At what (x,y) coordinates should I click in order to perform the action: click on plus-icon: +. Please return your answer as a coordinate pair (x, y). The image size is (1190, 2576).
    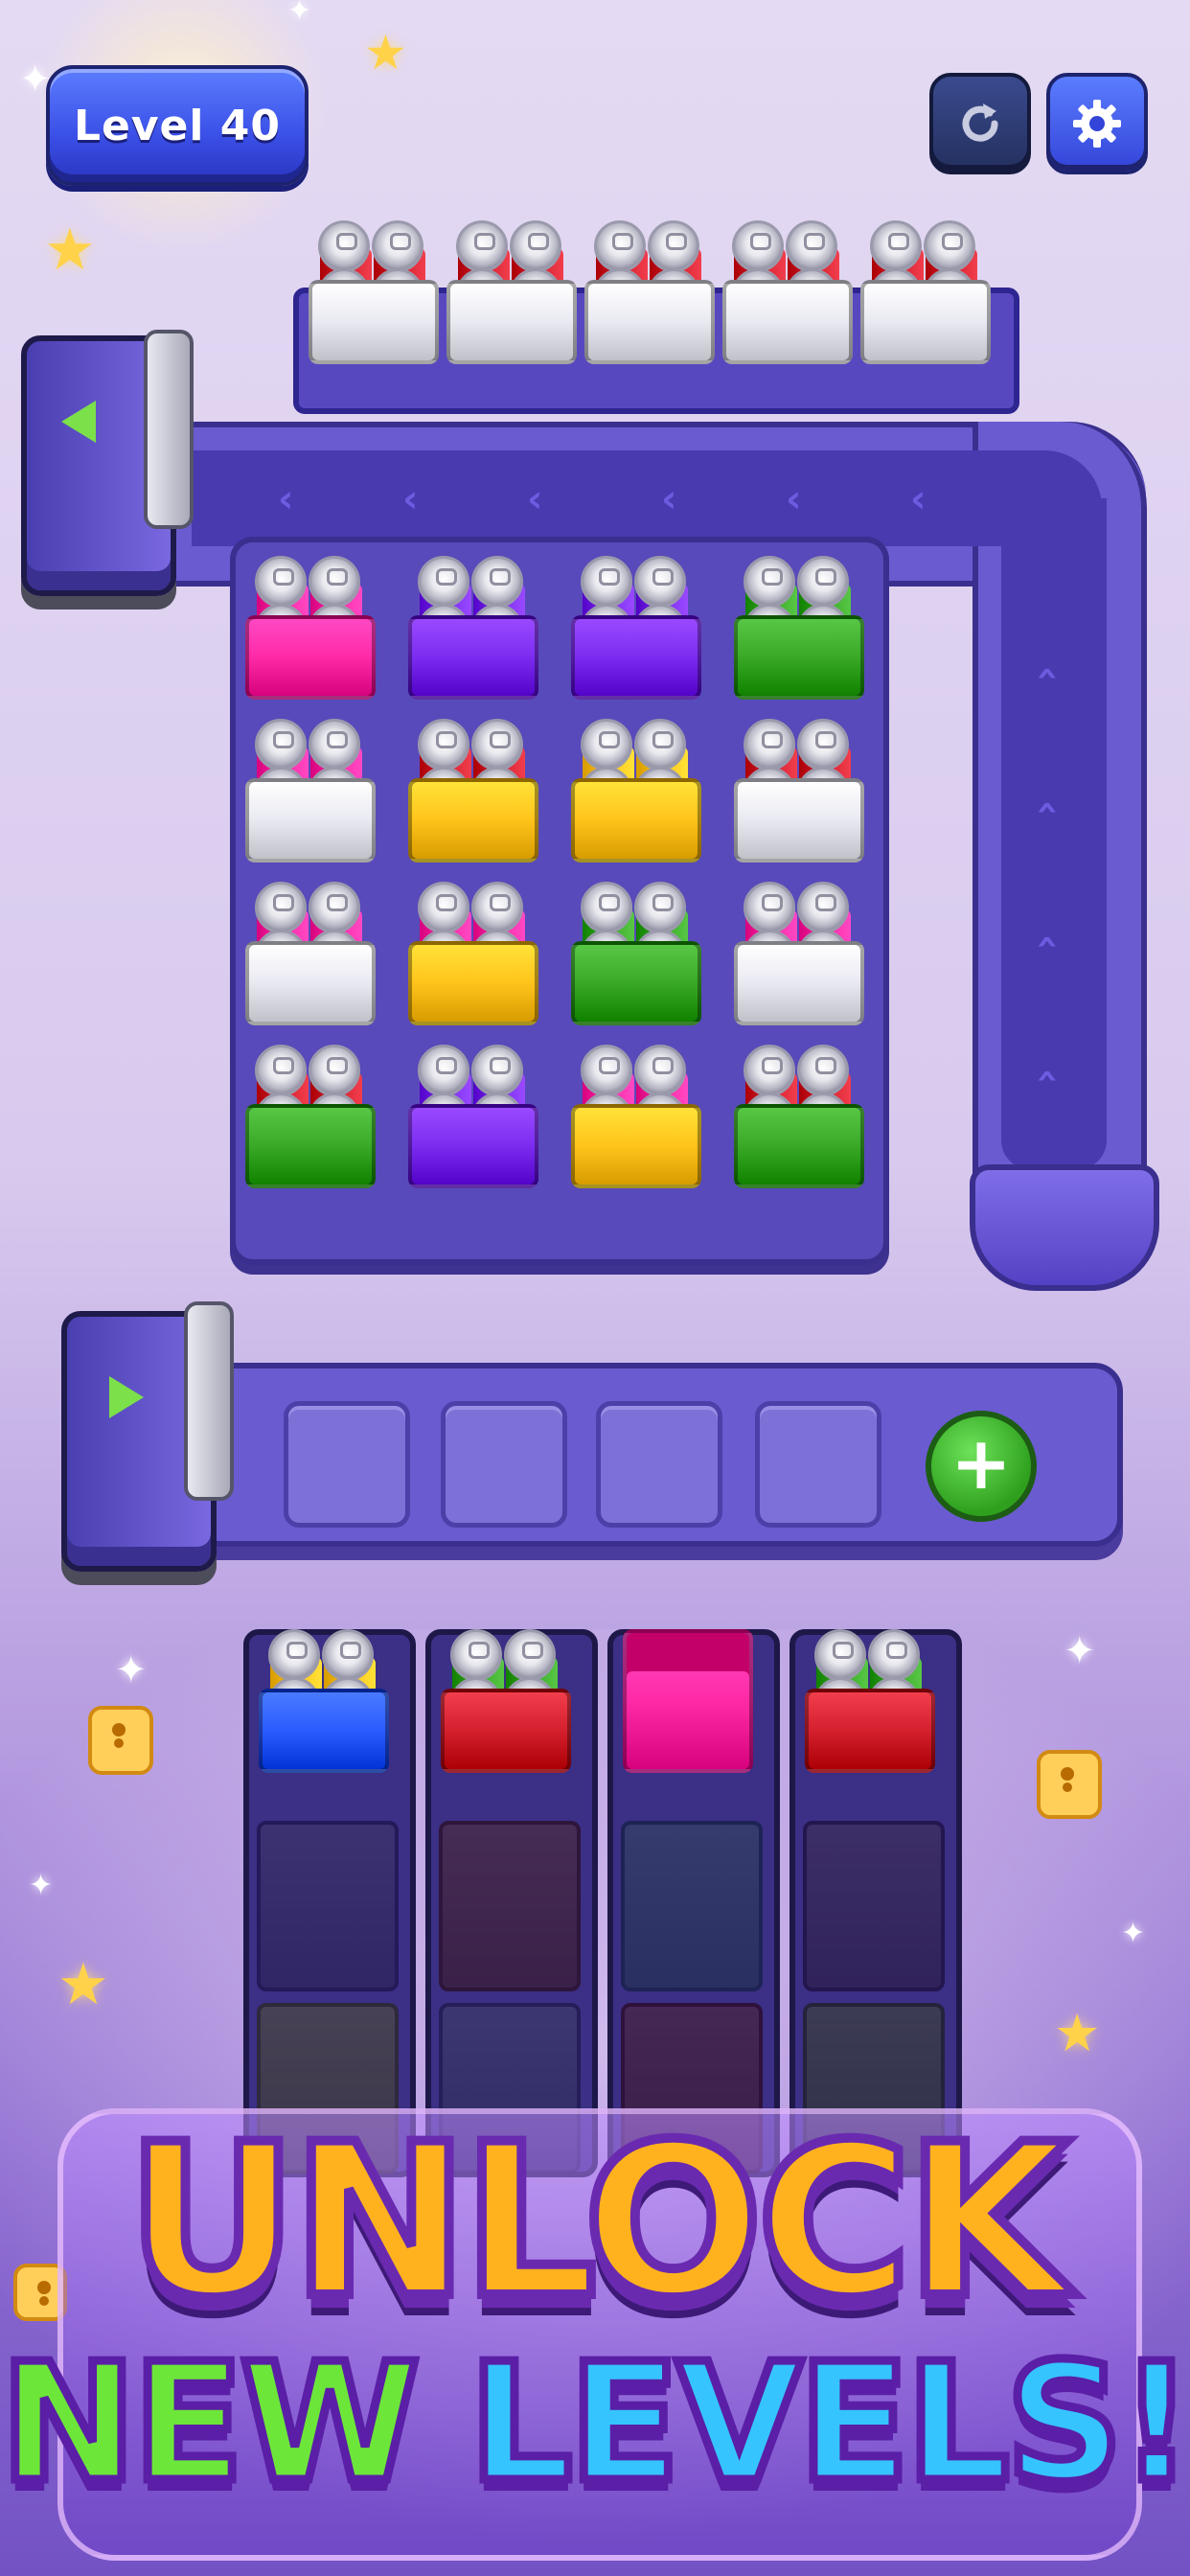
    Looking at the image, I should click on (981, 1463).